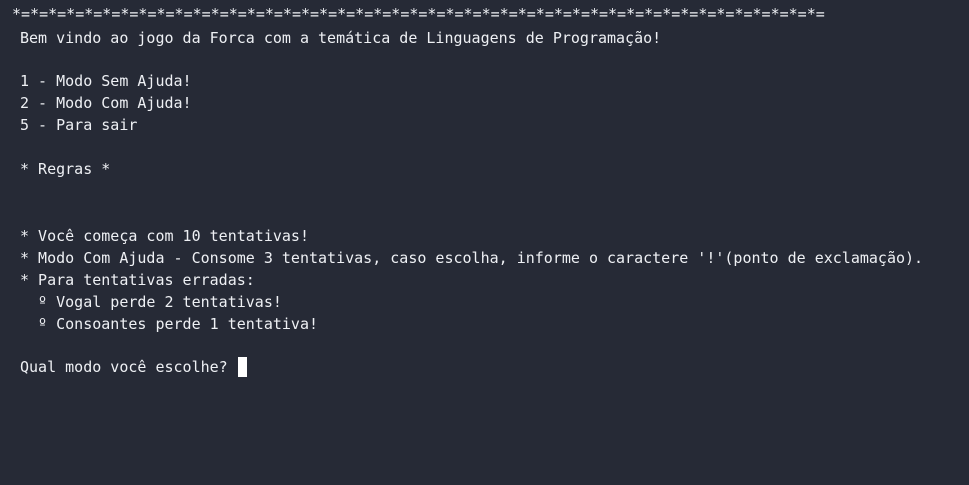 This screenshot has height=485, width=969. I want to click on prompt-text: Qual modo você escolhe?, so click(128, 367).